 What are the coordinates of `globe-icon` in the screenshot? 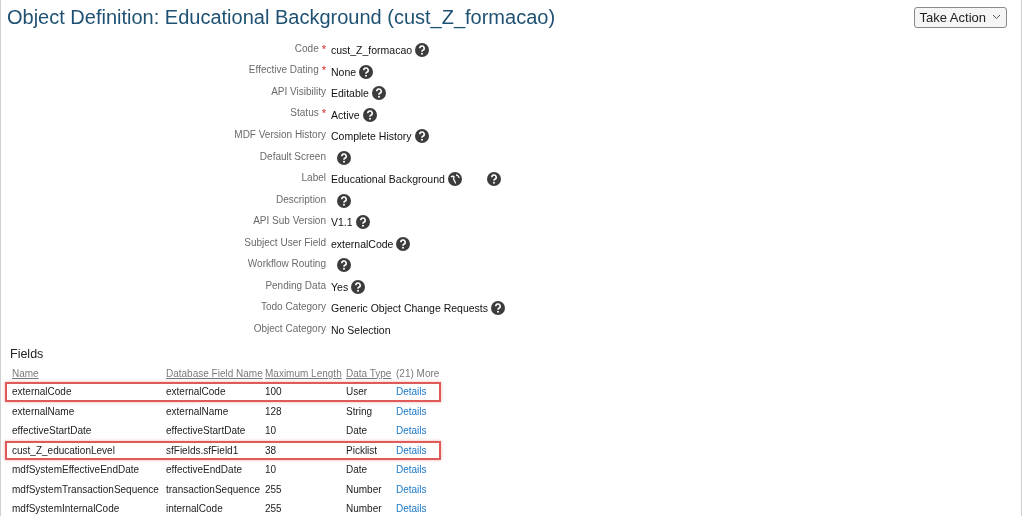 It's located at (454, 179).